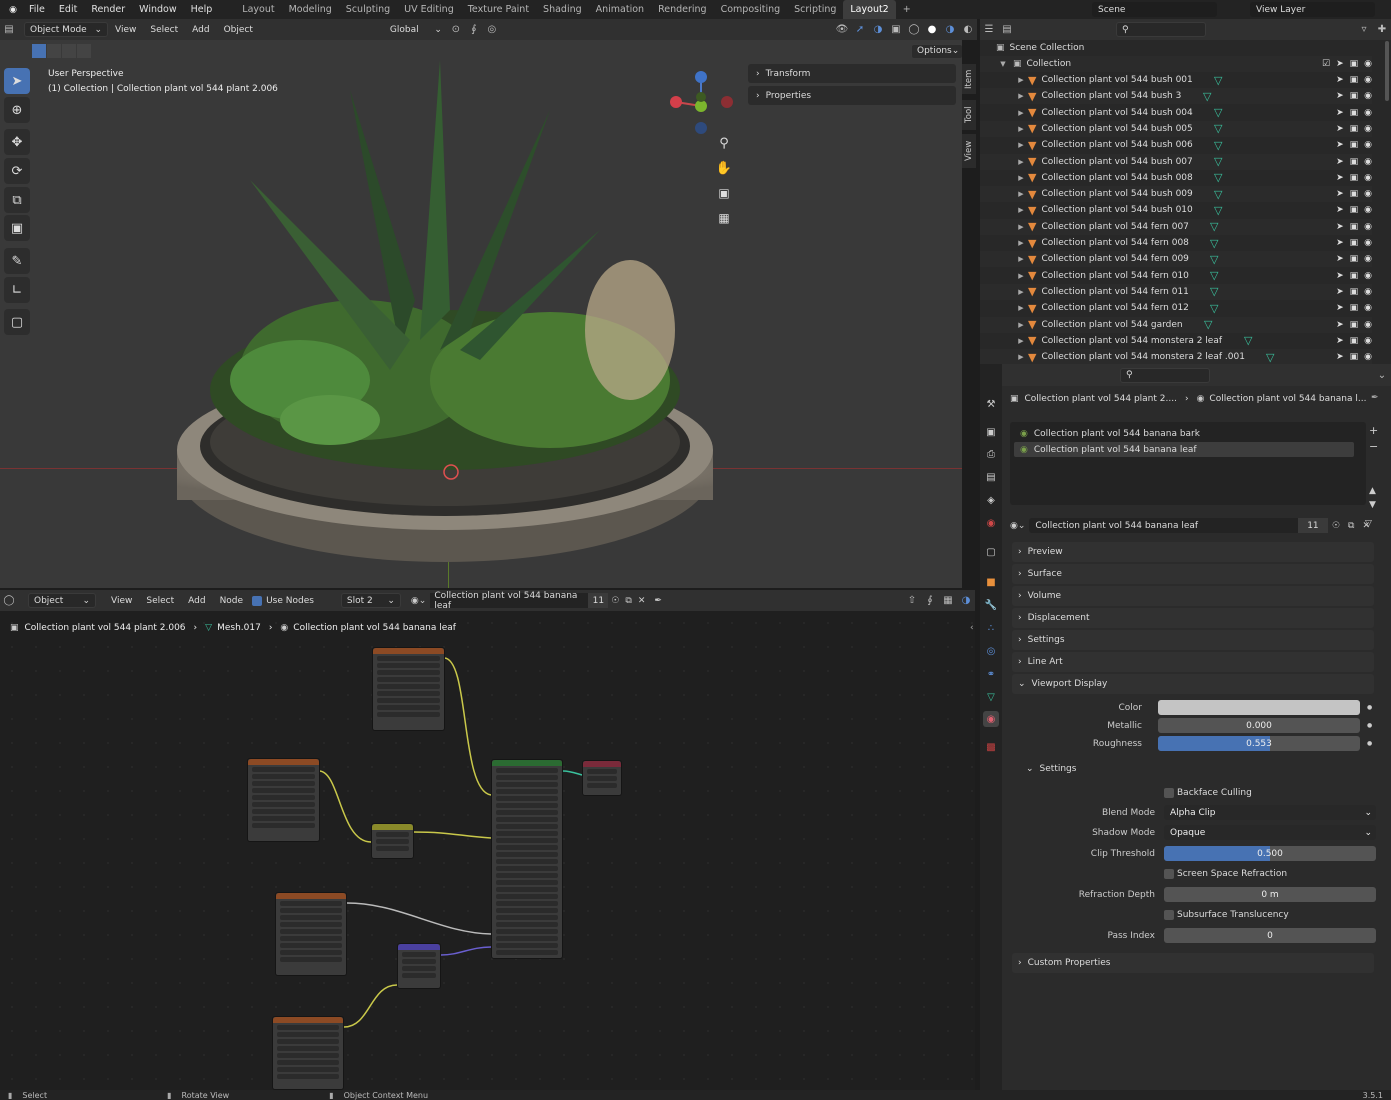 Image resolution: width=1391 pixels, height=1100 pixels. Describe the element at coordinates (991, 628) in the screenshot. I see `particles-tab-icon: ∴` at that location.